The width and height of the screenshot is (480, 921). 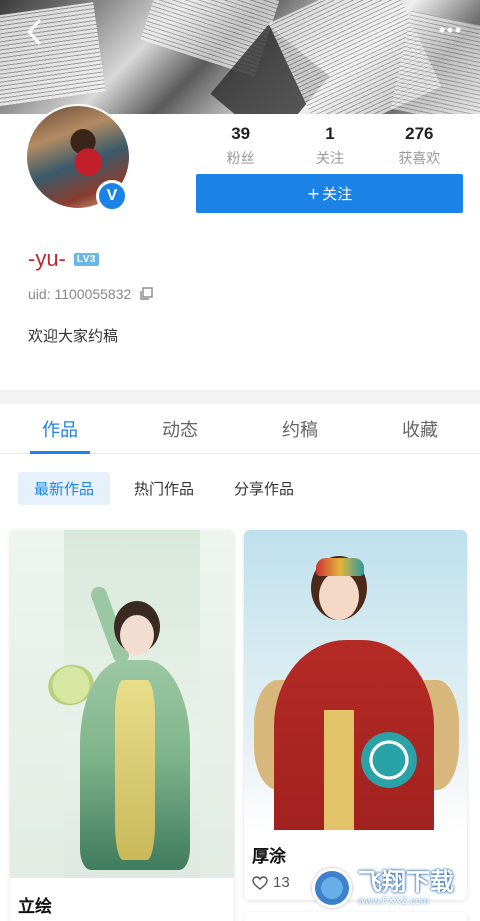 What do you see at coordinates (419, 133) in the screenshot?
I see `stat-number: 276` at bounding box center [419, 133].